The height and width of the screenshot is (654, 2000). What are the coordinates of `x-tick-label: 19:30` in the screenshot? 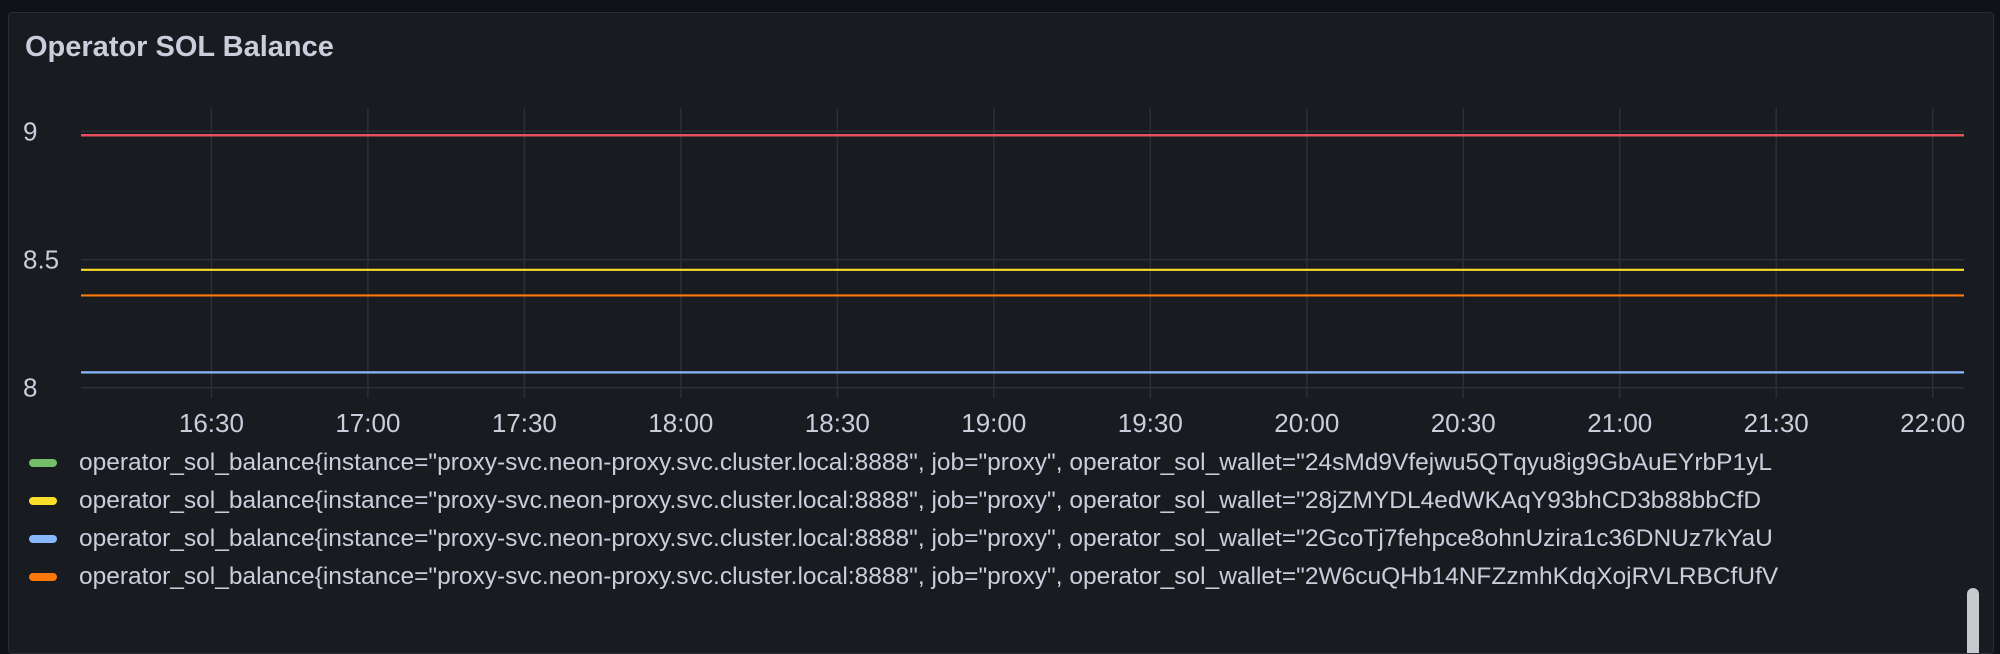 It's located at (1150, 423).